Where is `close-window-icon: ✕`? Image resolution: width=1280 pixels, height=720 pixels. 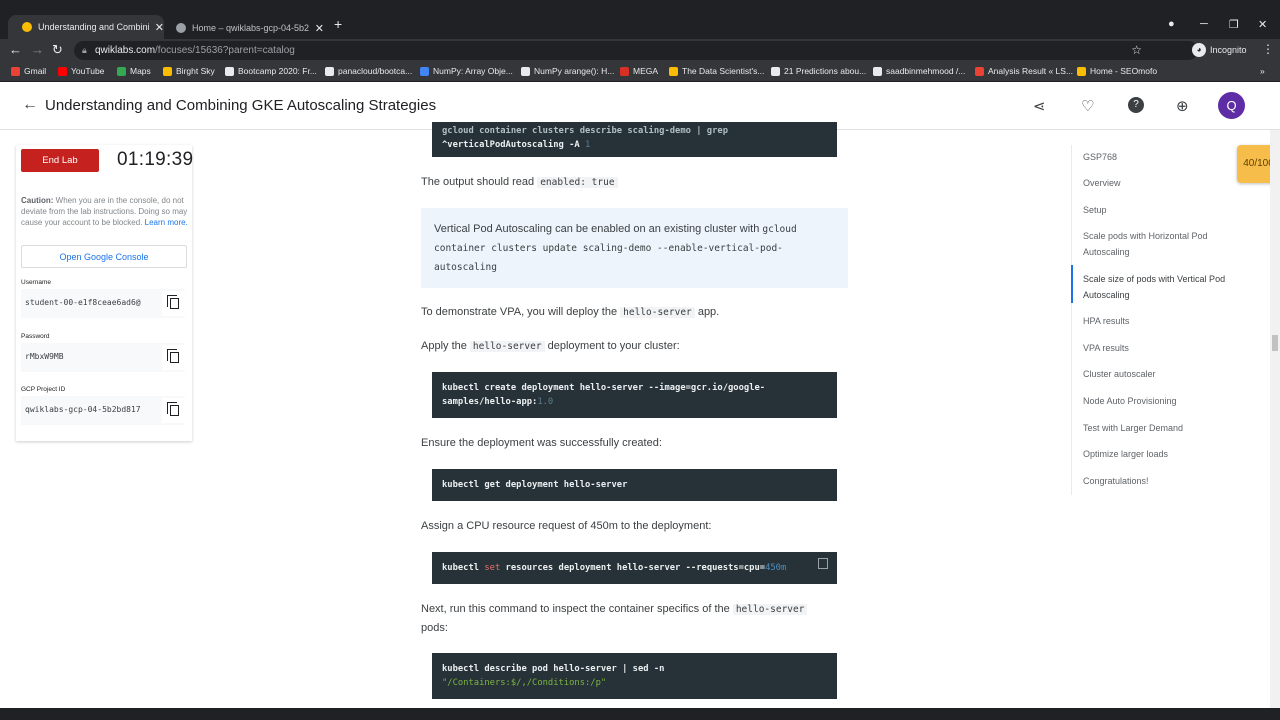
close-window-icon: ✕ is located at coordinates (1262, 24).